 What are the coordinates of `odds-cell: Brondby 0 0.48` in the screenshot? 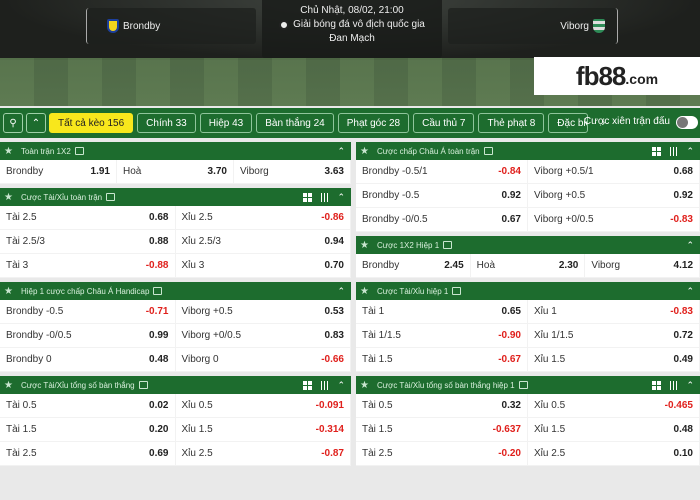 It's located at (87, 359).